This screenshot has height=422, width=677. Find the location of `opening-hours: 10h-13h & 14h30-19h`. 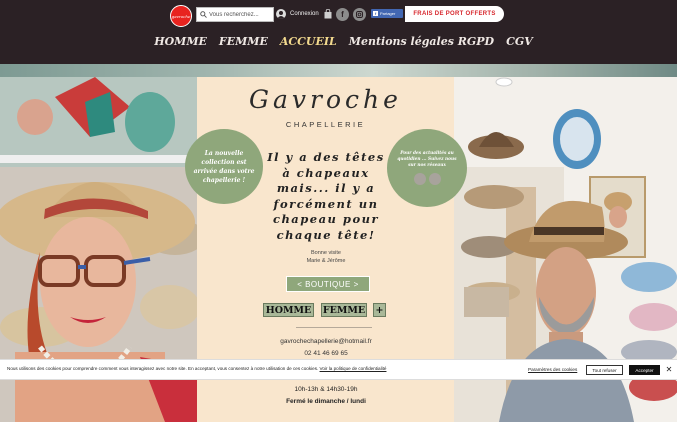

opening-hours: 10h-13h & 14h30-19h is located at coordinates (326, 389).